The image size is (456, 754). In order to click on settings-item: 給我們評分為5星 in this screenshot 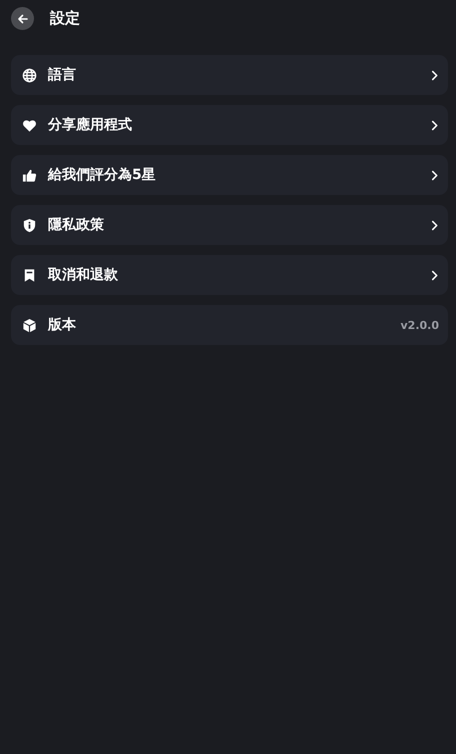, I will do `click(229, 175)`.